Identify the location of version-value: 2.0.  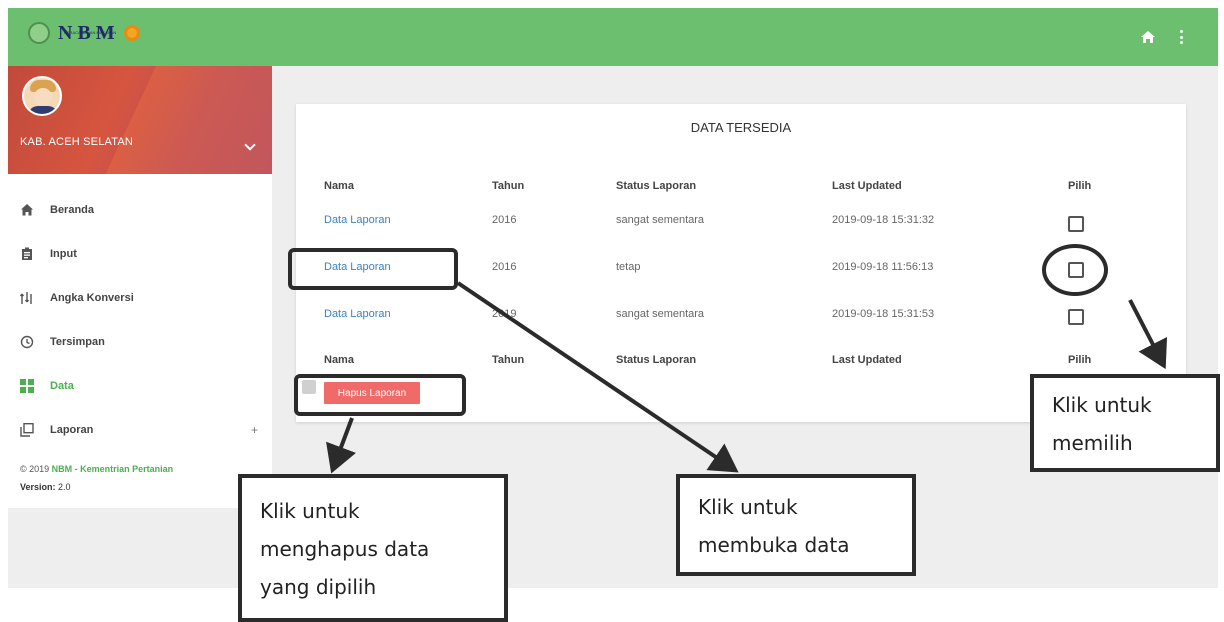
(63, 487).